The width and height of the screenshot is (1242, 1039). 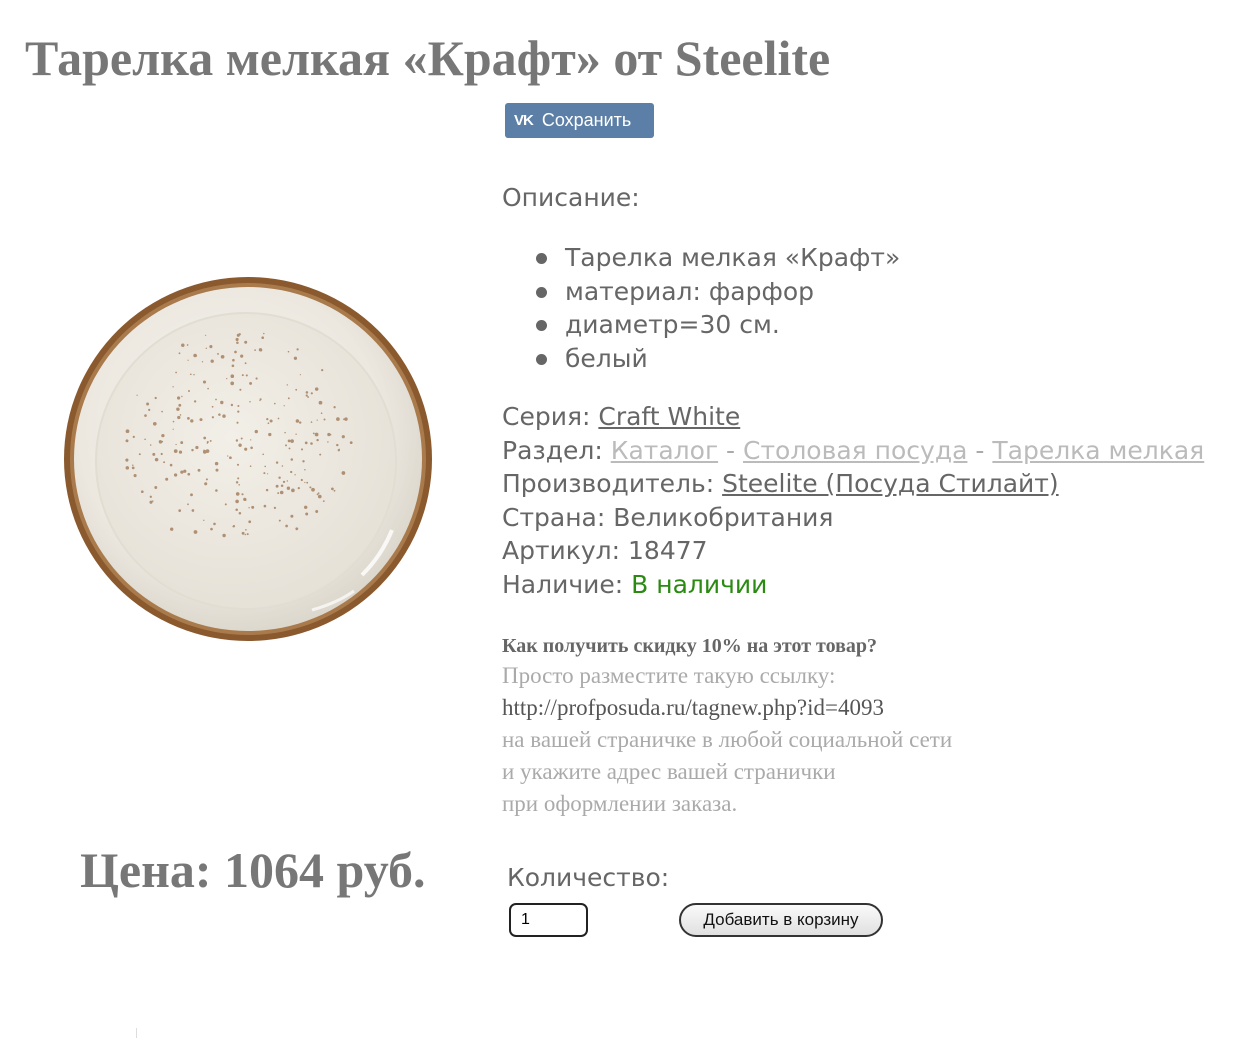 What do you see at coordinates (669, 416) in the screenshot?
I see `series-link: Craft White` at bounding box center [669, 416].